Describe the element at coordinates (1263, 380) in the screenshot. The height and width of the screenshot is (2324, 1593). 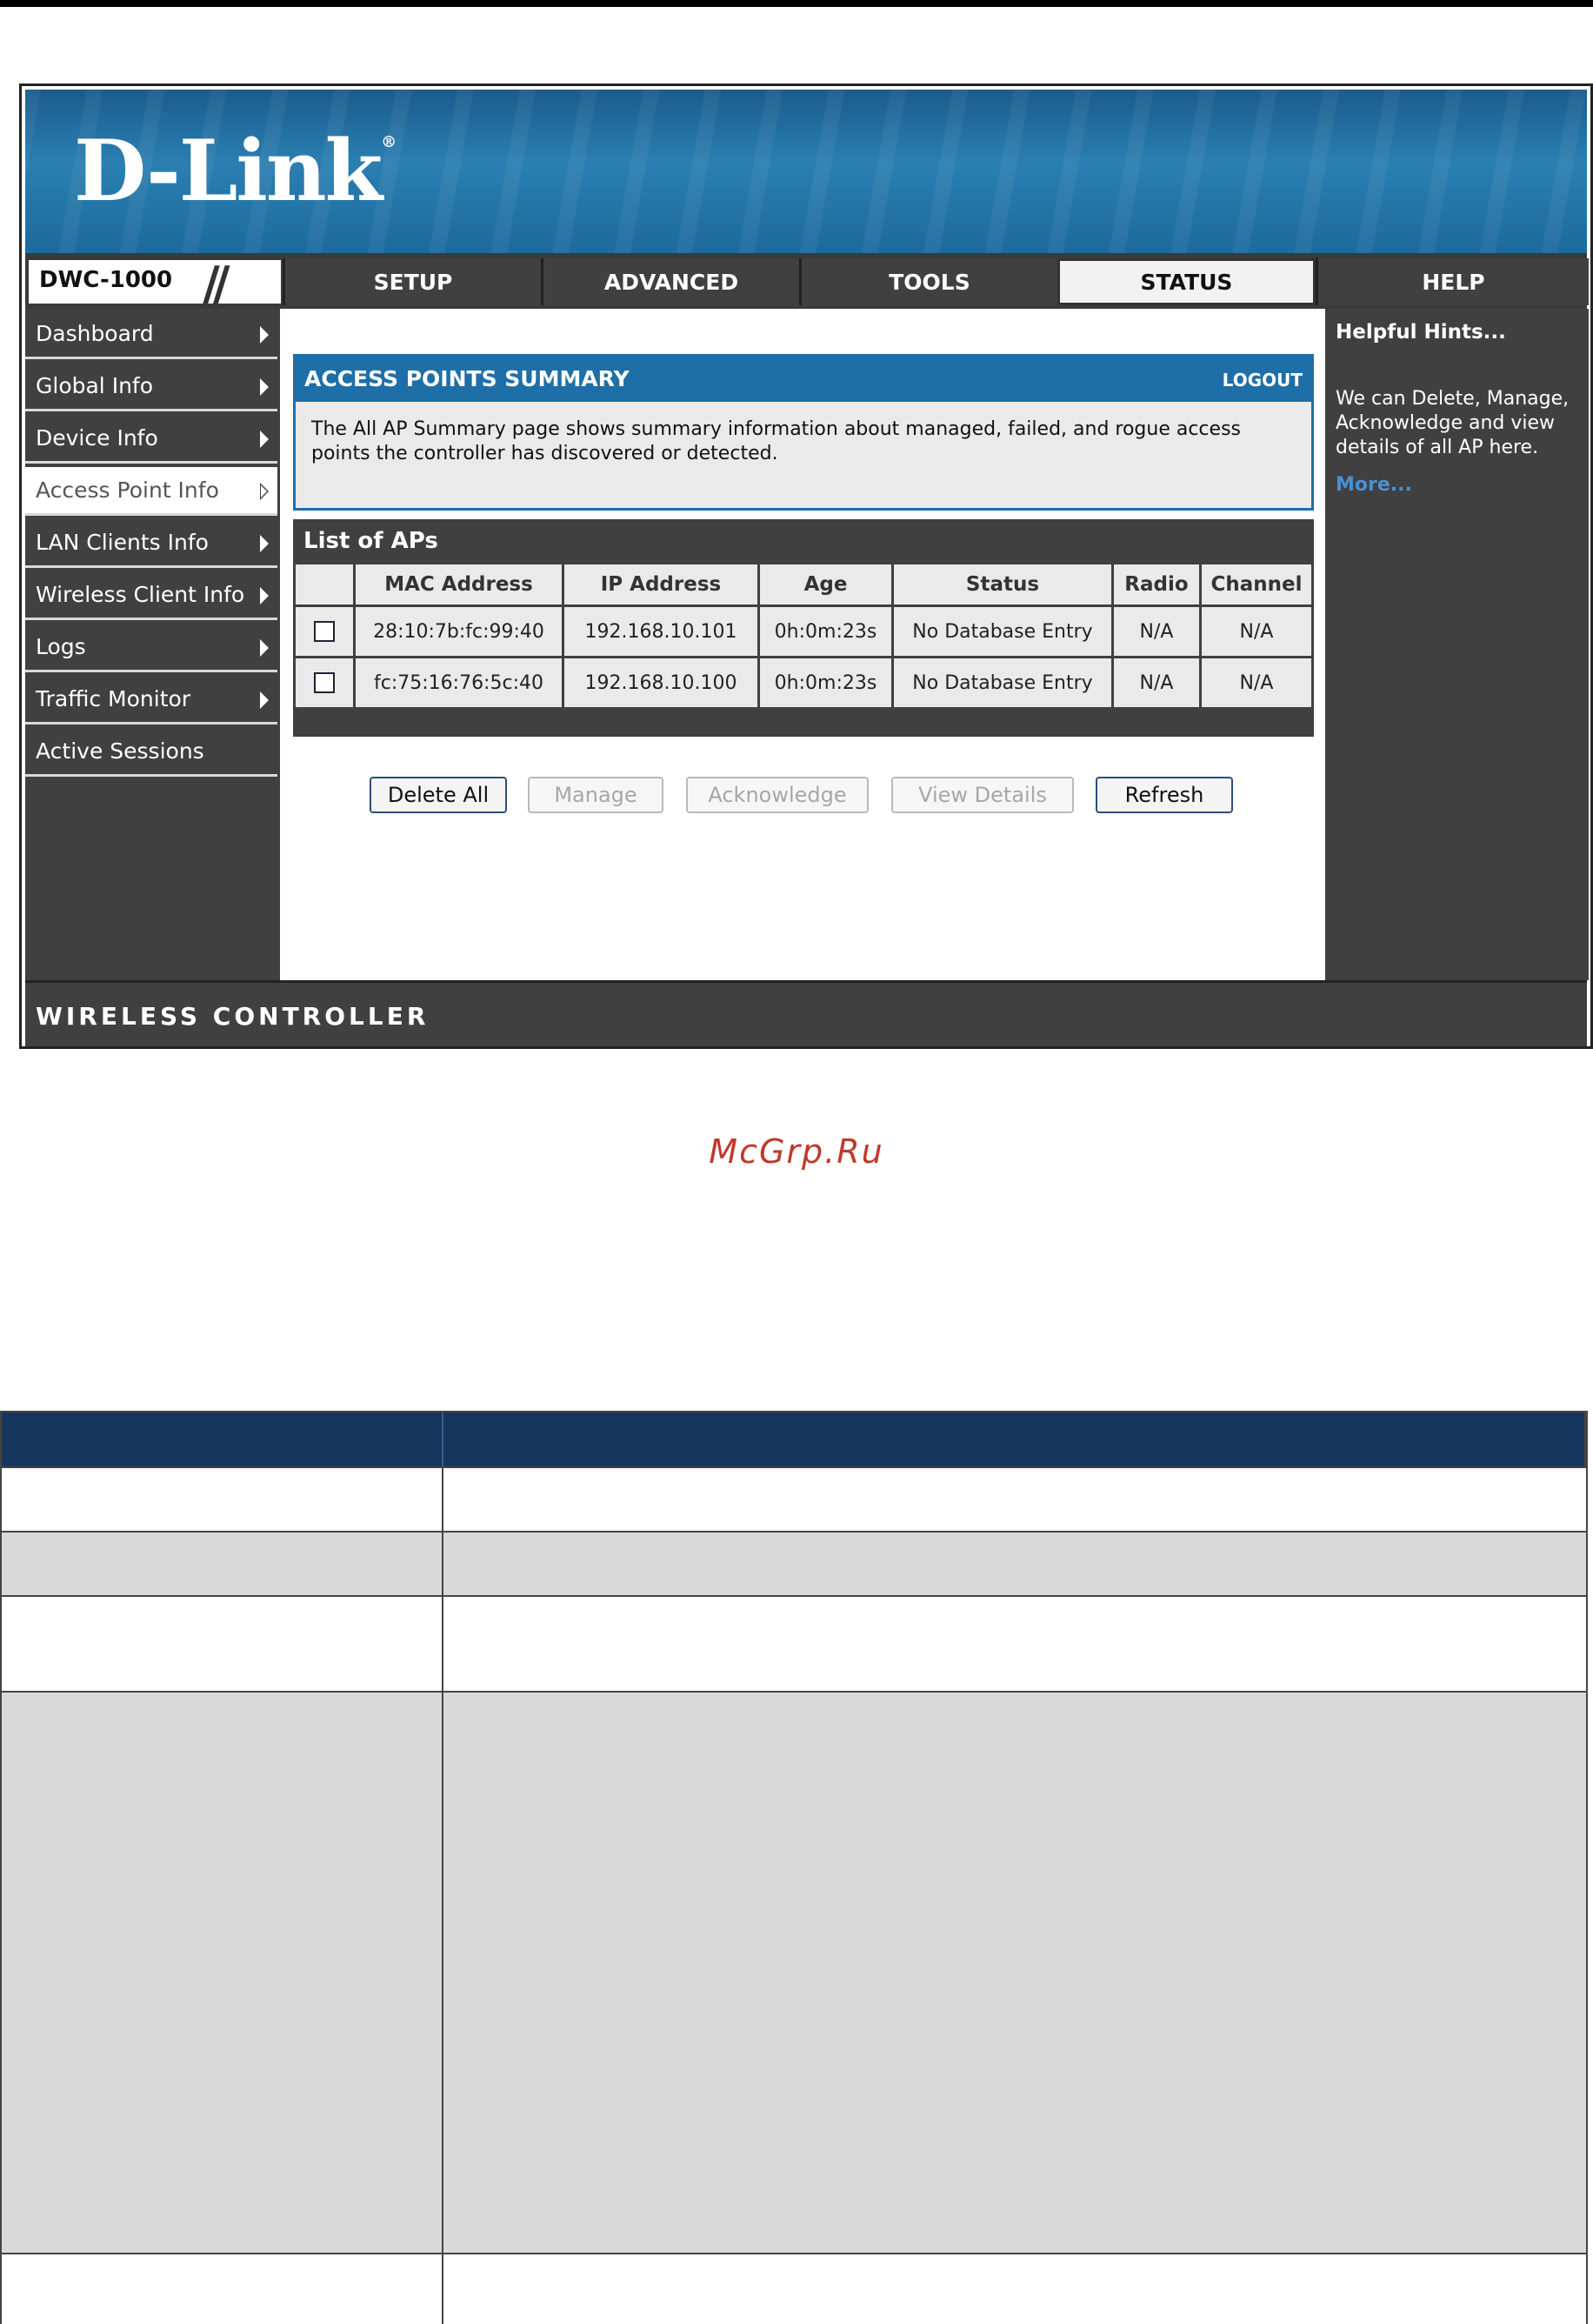
I see `logout-link: LOGOUT` at that location.